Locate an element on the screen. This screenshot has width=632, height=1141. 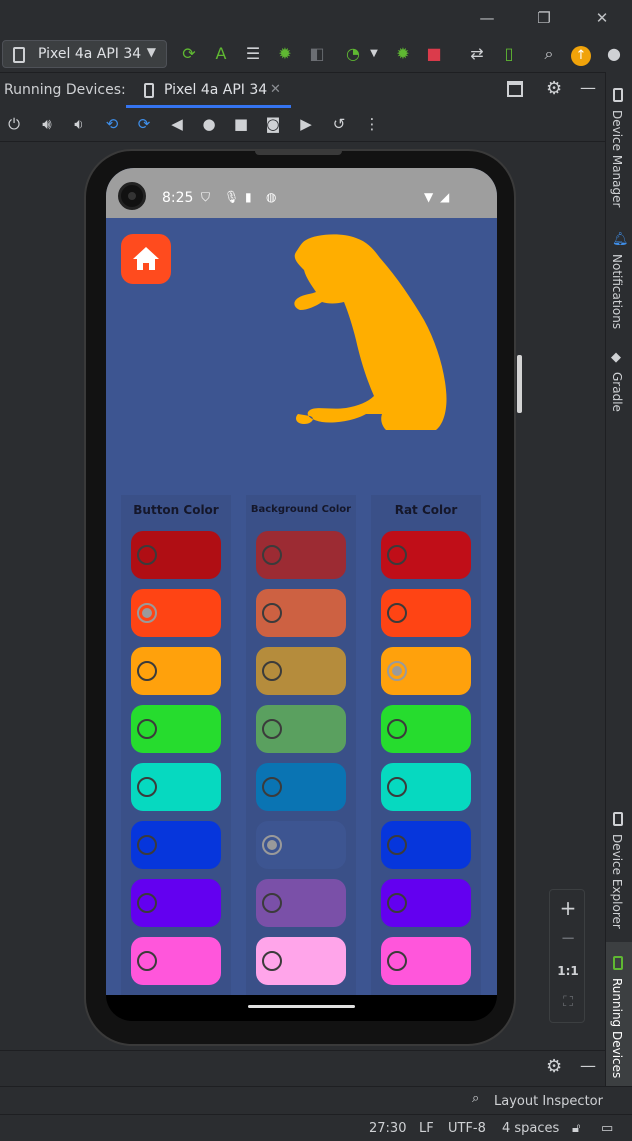
minimize-icon: — is located at coordinates (487, 18).